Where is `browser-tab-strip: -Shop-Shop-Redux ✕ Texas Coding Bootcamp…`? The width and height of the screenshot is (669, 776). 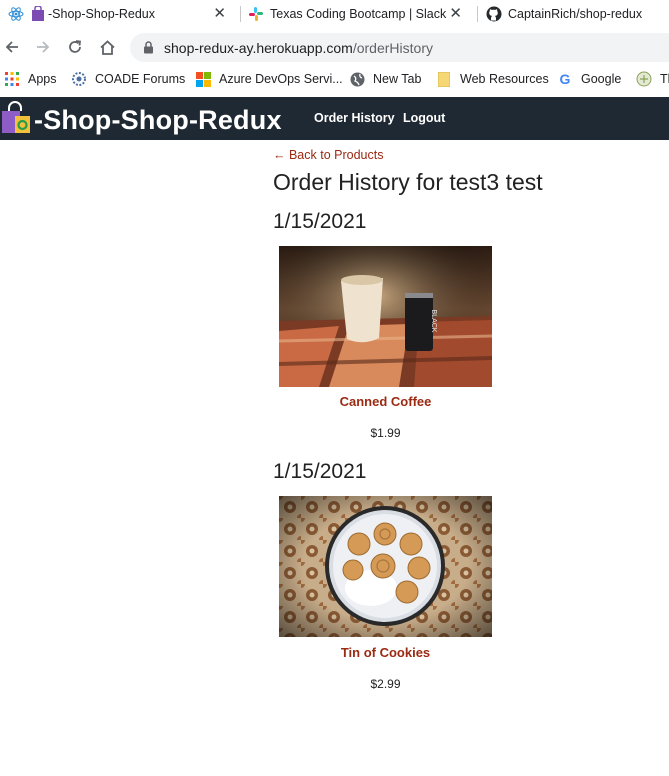
browser-tab-strip: -Shop-Shop-Redux ✕ Texas Coding Bootcamp… is located at coordinates (334, 15).